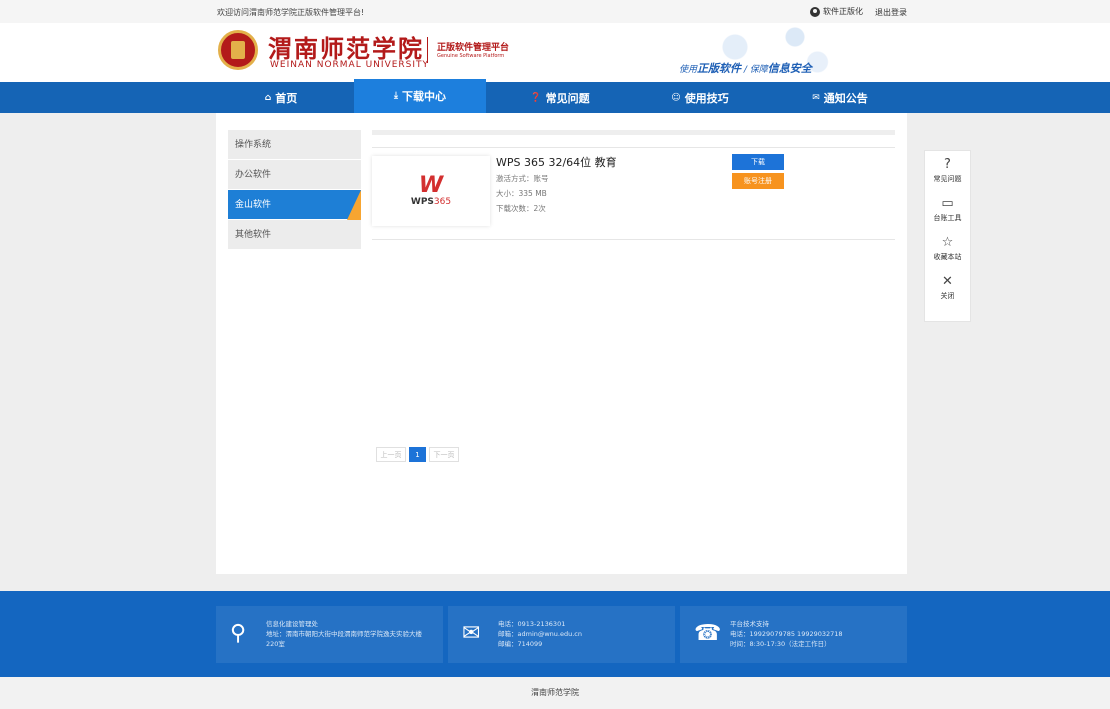 The image size is (1110, 709). What do you see at coordinates (758, 162) in the screenshot?
I see `download-button: 下载` at bounding box center [758, 162].